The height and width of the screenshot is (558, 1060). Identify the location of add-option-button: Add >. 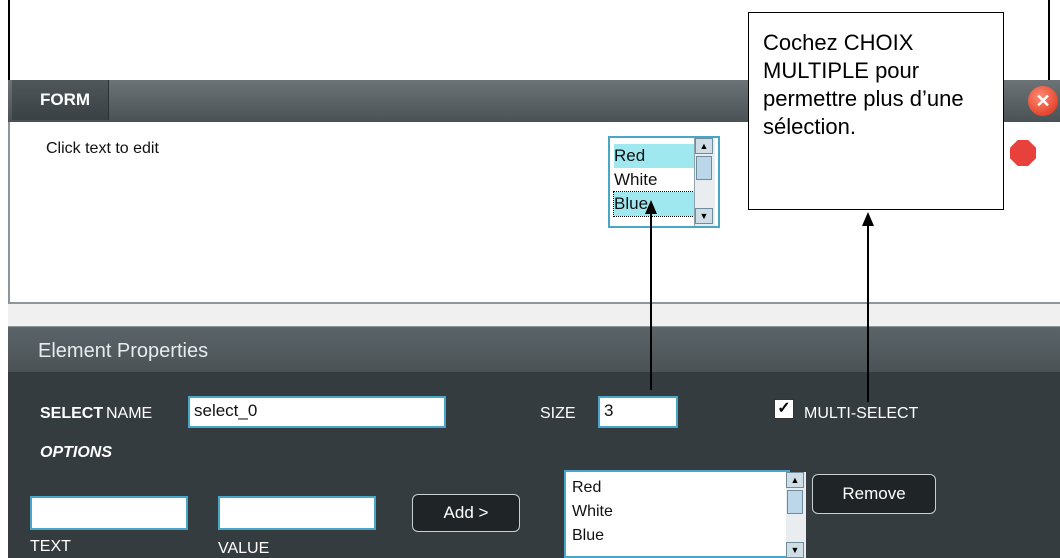
(466, 513).